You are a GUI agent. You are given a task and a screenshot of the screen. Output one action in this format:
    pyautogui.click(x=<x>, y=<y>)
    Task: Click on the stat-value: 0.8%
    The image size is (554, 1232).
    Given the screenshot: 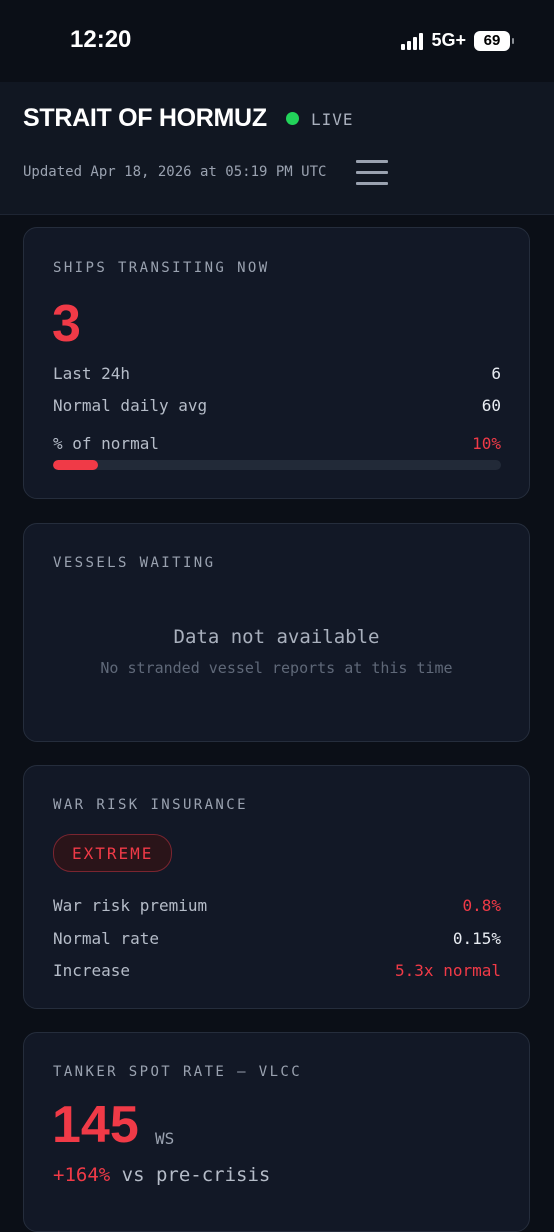 What is the action you would take?
    pyautogui.click(x=481, y=905)
    